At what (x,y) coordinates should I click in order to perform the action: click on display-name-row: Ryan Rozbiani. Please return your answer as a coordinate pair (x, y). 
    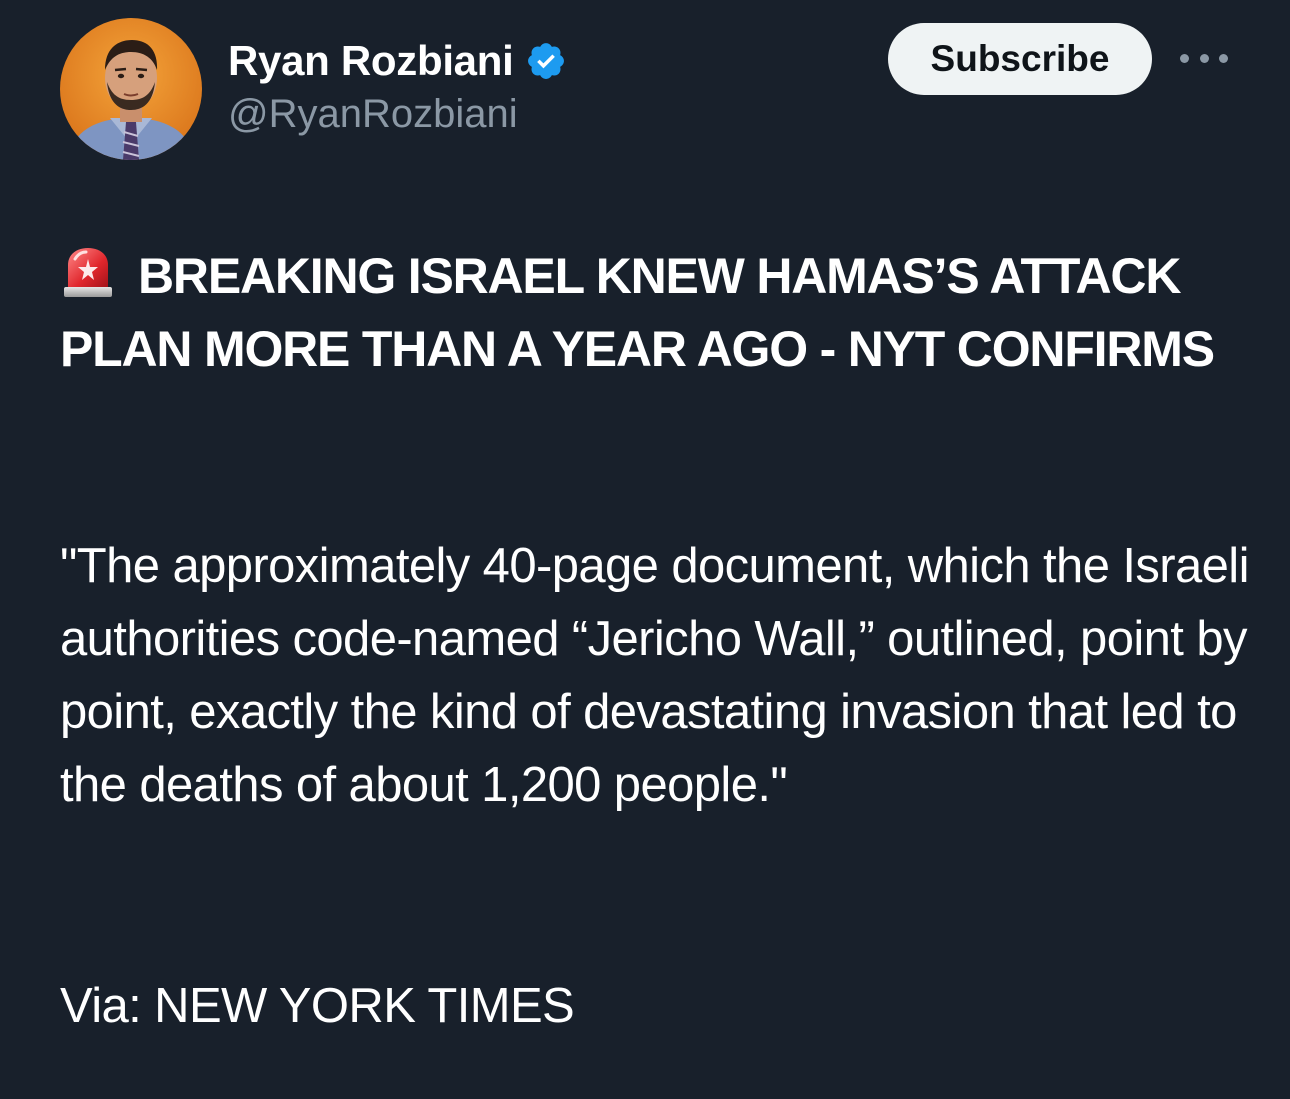
    Looking at the image, I should click on (397, 61).